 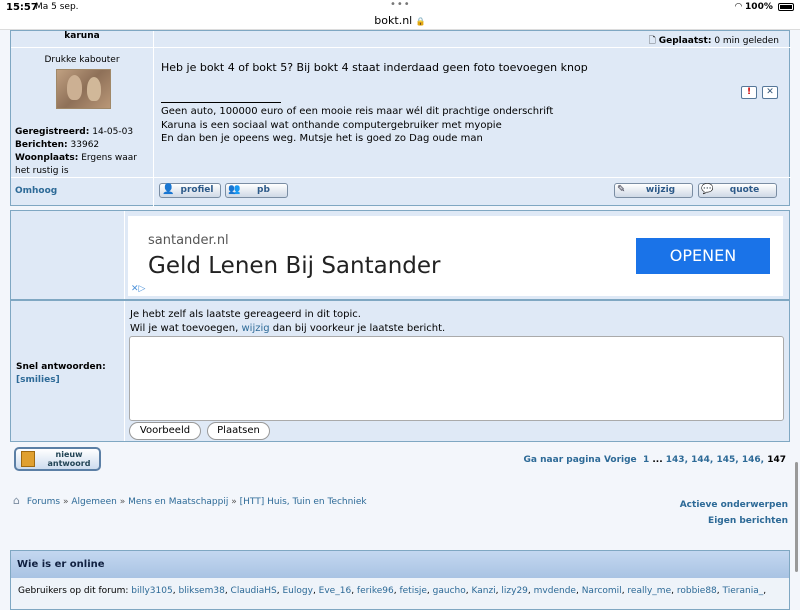 What do you see at coordinates (375, 591) in the screenshot?
I see `user-link: ferike96` at bounding box center [375, 591].